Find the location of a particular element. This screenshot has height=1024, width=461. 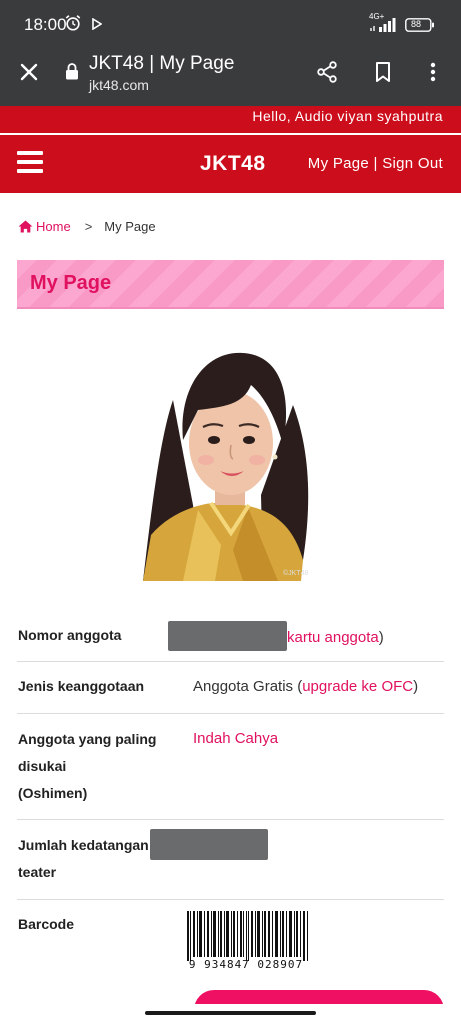

upgrade-close: ) is located at coordinates (416, 686).